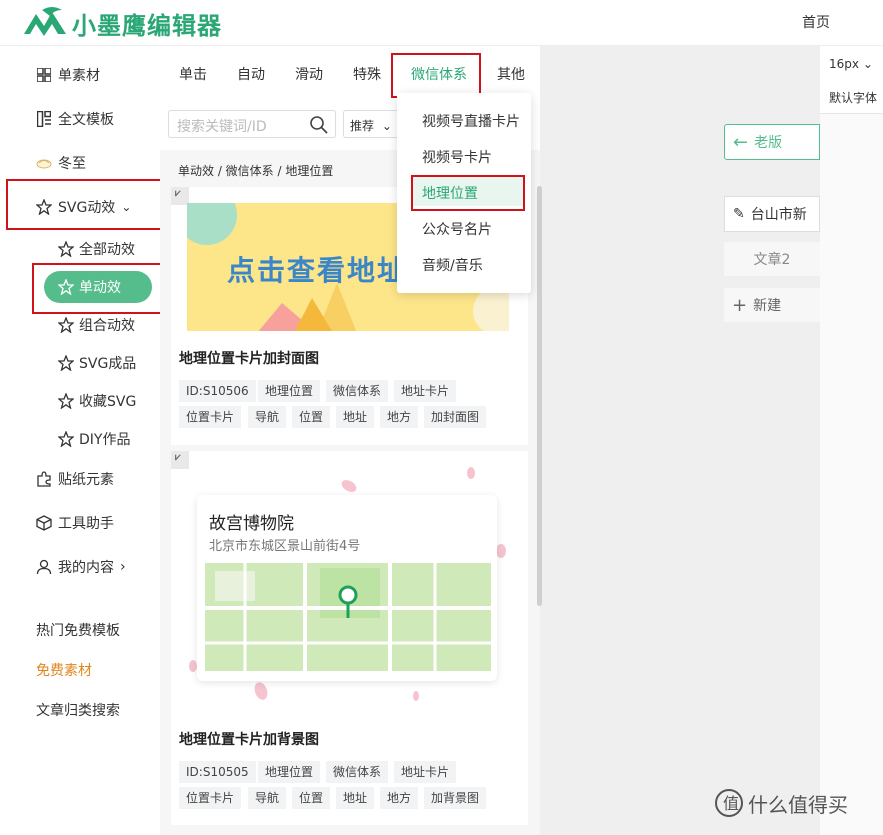  I want to click on sidebar-item-single-material: 单素材, so click(68, 75).